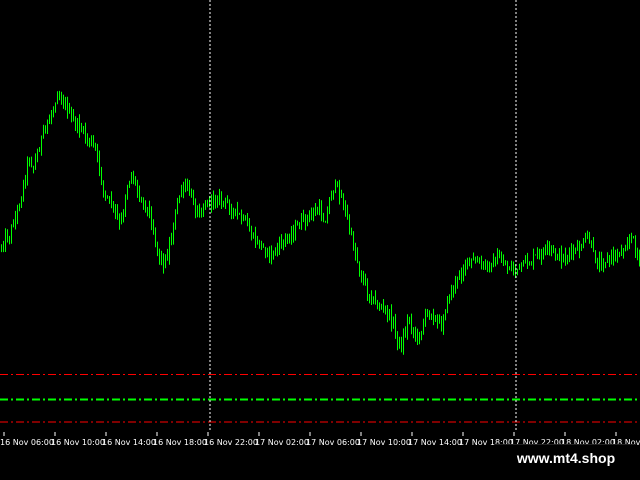 This screenshot has width=640, height=480. What do you see at coordinates (231, 442) in the screenshot?
I see `time-axis-label: 16 Nov 22:00` at bounding box center [231, 442].